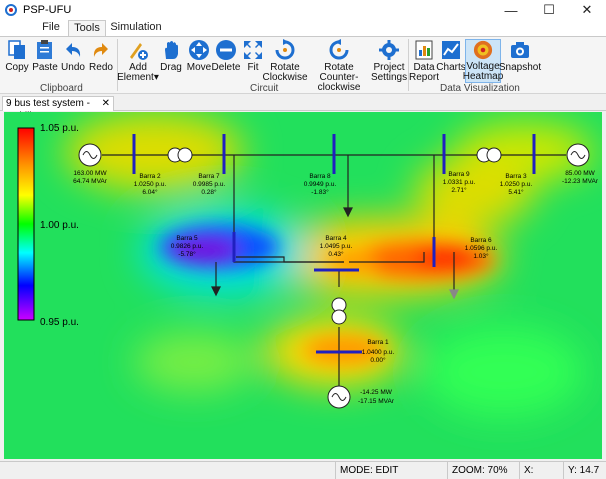  Describe the element at coordinates (87, 28) in the screenshot. I see `tab-tools: Tools` at that location.